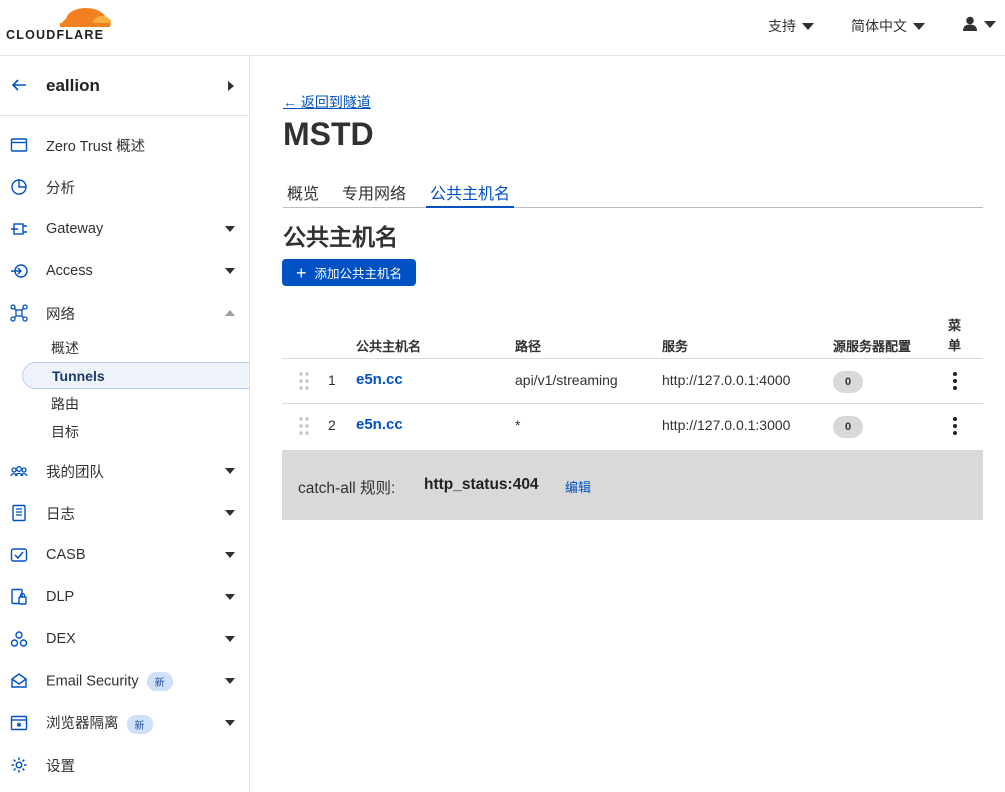 This screenshot has height=792, width=1005. Describe the element at coordinates (88, 19) in the screenshot. I see `cloud-logo-icon` at that location.